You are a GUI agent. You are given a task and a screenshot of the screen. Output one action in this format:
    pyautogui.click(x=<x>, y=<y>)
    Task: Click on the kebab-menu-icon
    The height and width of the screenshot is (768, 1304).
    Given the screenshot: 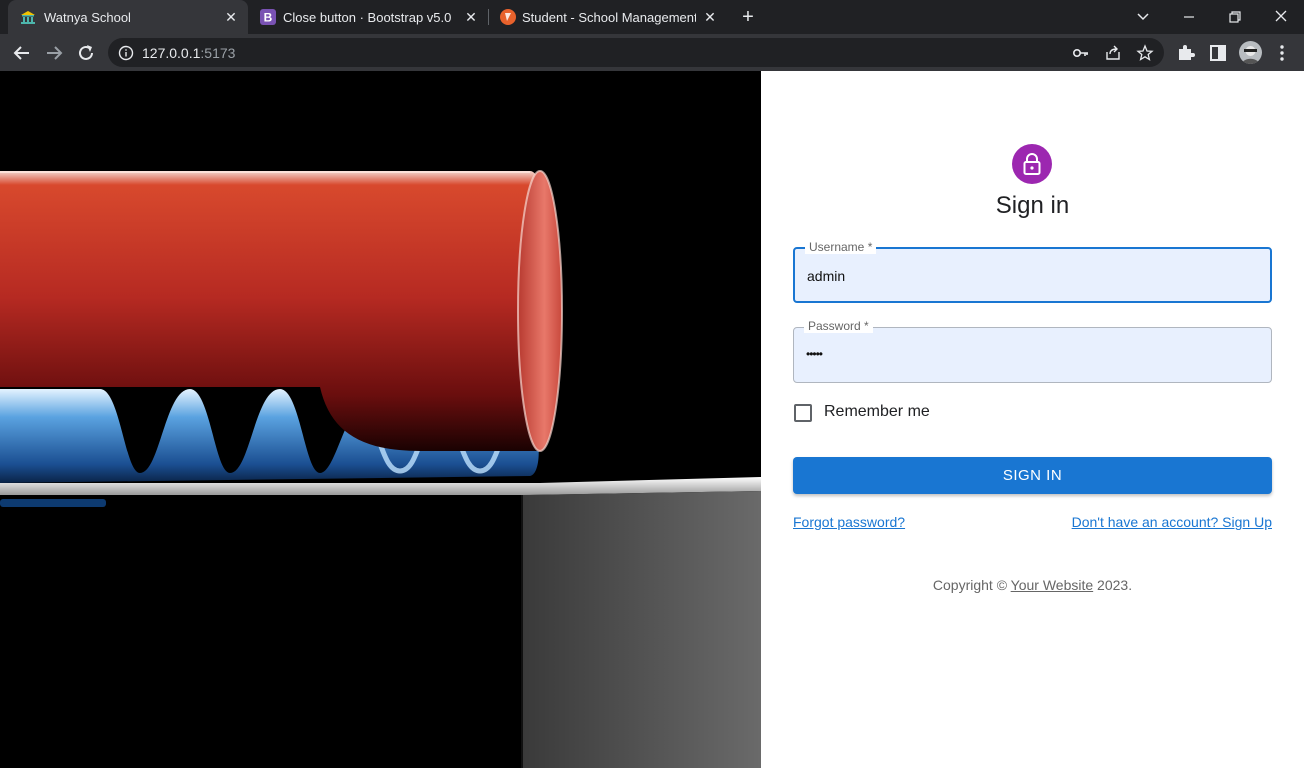 What is the action you would take?
    pyautogui.click(x=1282, y=53)
    